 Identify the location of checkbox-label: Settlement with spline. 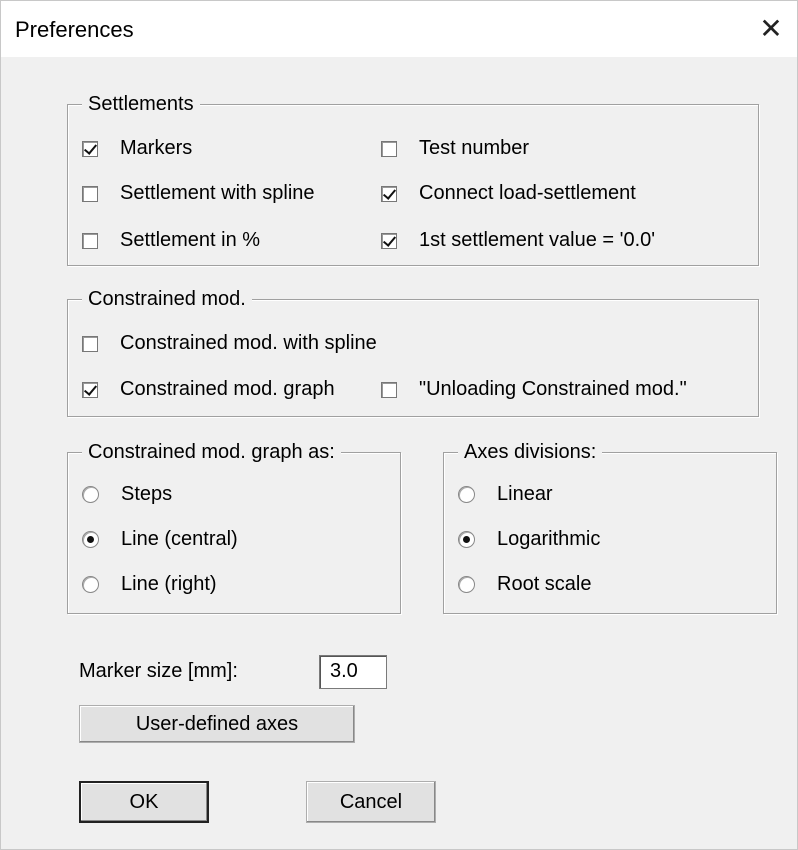
(217, 193).